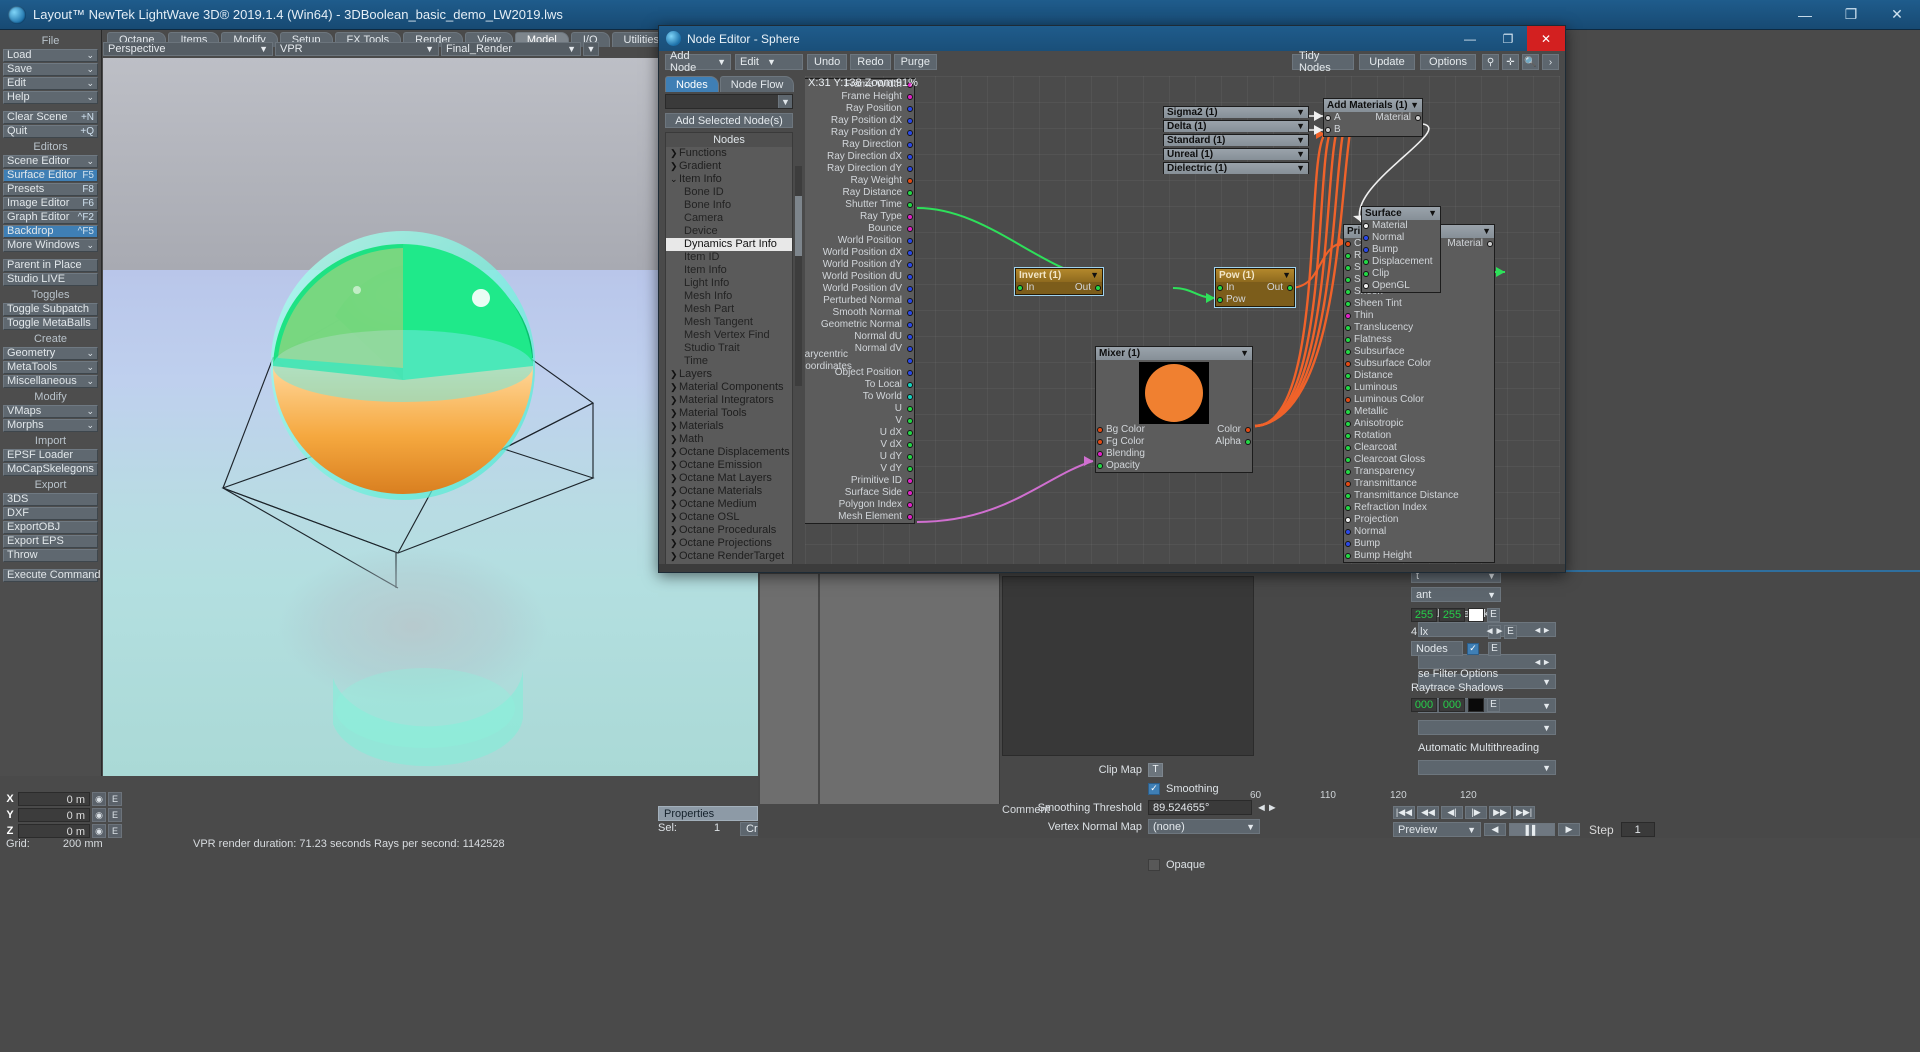 This screenshot has height=1052, width=1920. What do you see at coordinates (769, 62) in the screenshot?
I see `edit-dropdown: Edit ▼` at bounding box center [769, 62].